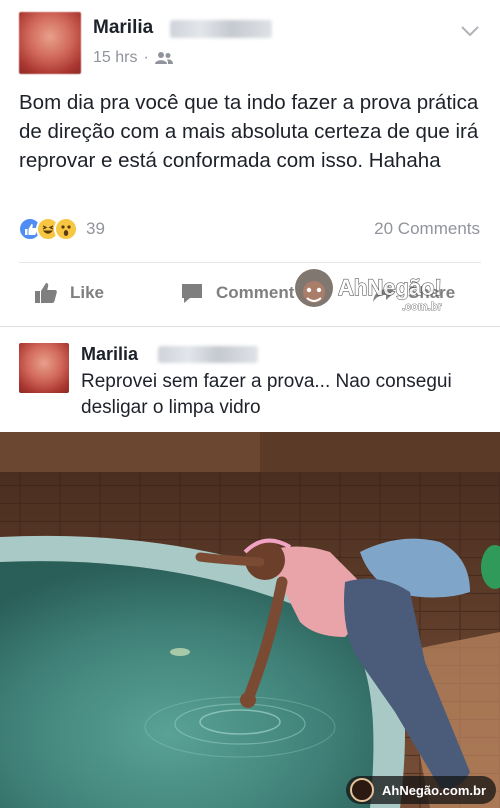 The image size is (500, 808). Describe the element at coordinates (66, 229) in the screenshot. I see `wow-icon` at that location.